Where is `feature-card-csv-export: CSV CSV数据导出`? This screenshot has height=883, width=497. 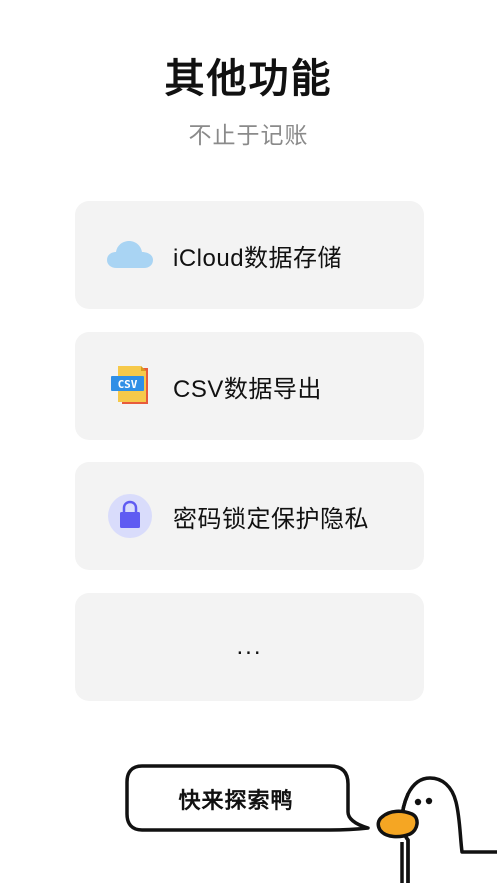
feature-card-csv-export: CSV CSV数据导出 is located at coordinates (249, 386).